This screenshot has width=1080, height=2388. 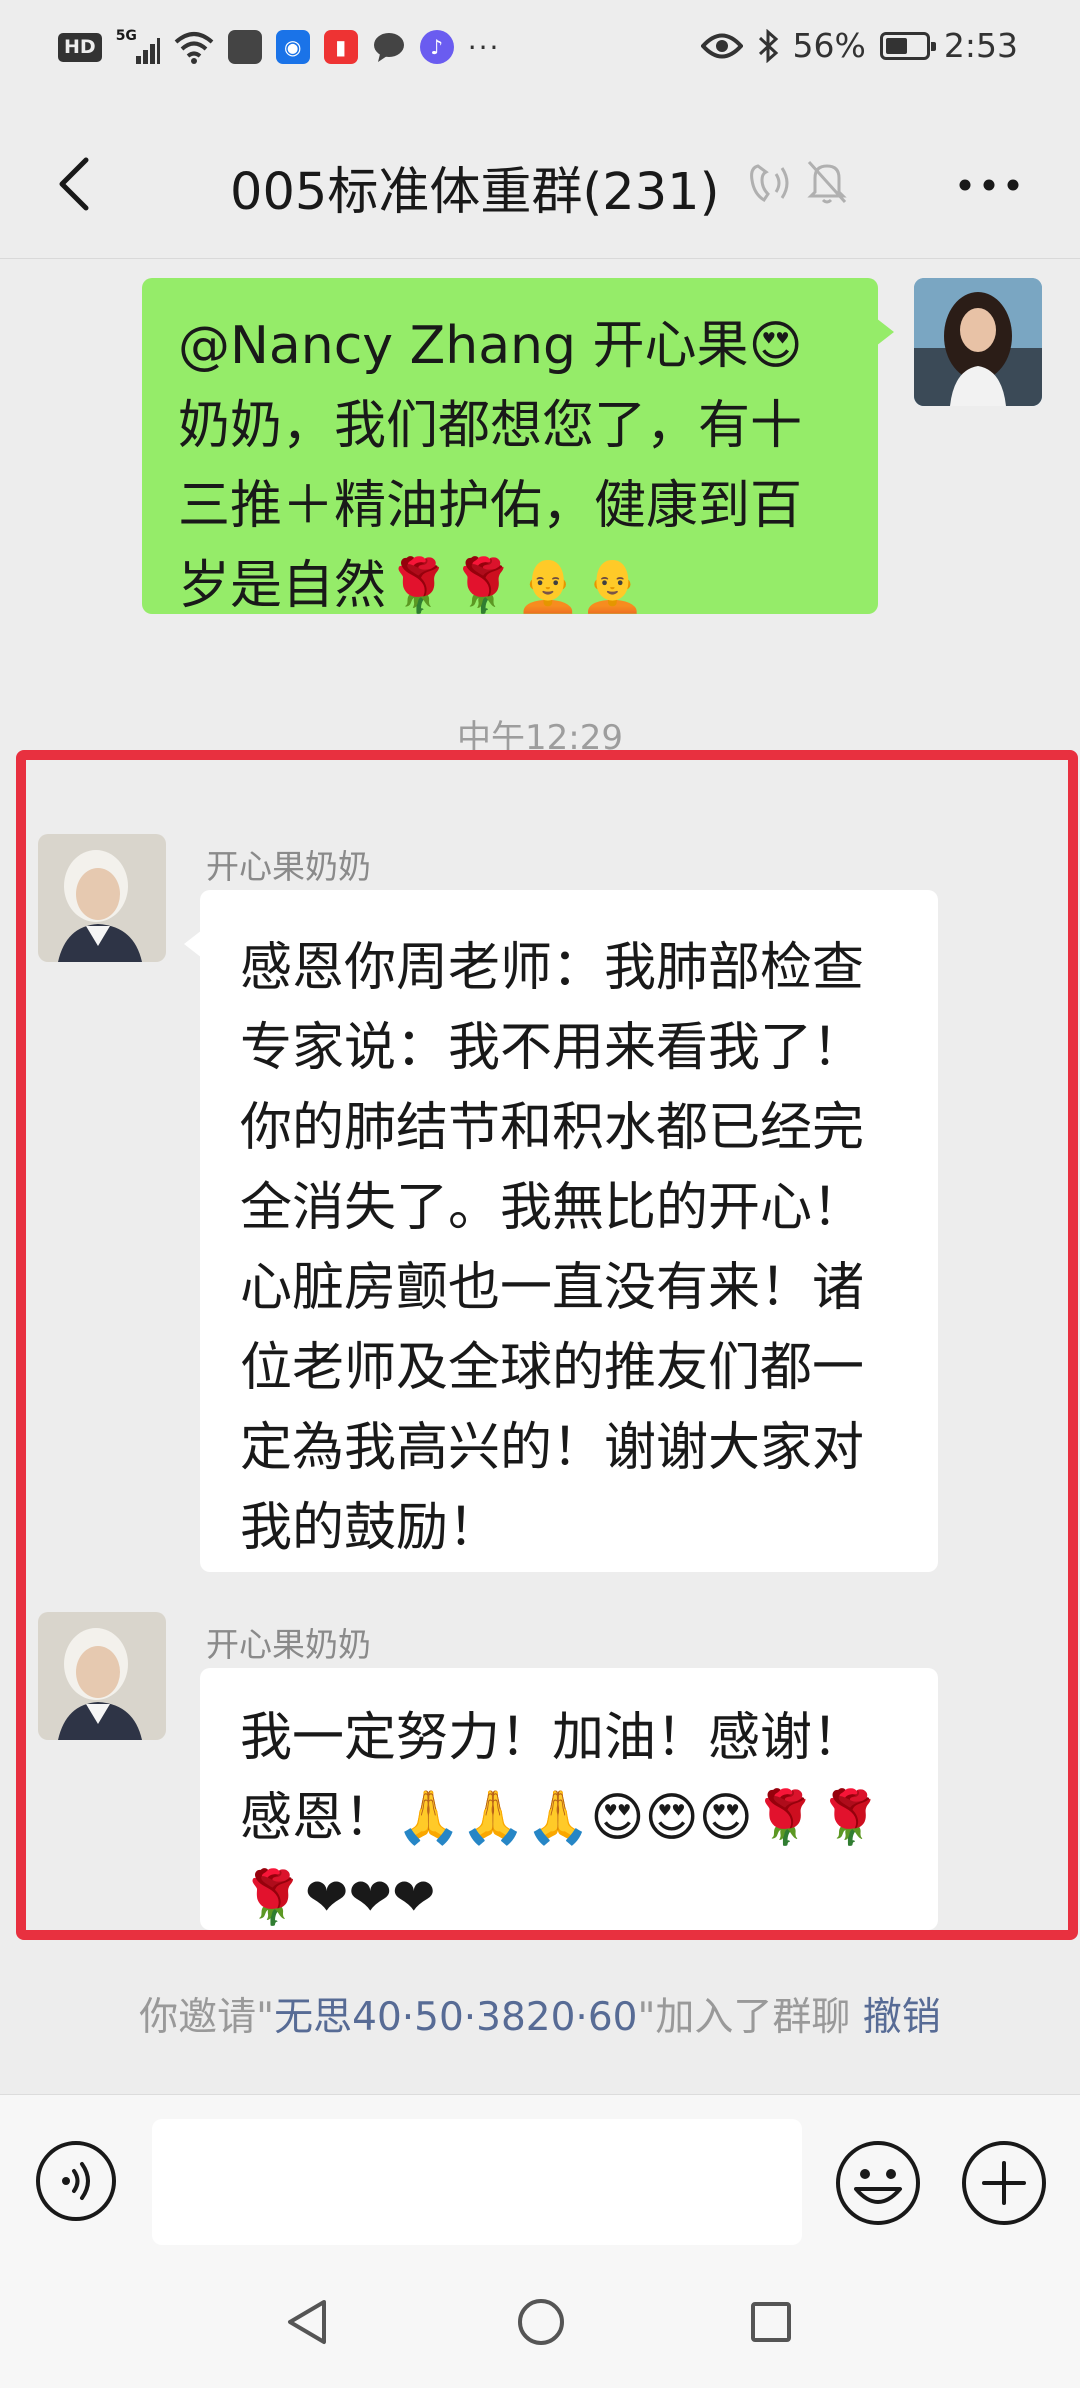 I want to click on system-message-suffix: "加入了群聊, so click(x=750, y=2017).